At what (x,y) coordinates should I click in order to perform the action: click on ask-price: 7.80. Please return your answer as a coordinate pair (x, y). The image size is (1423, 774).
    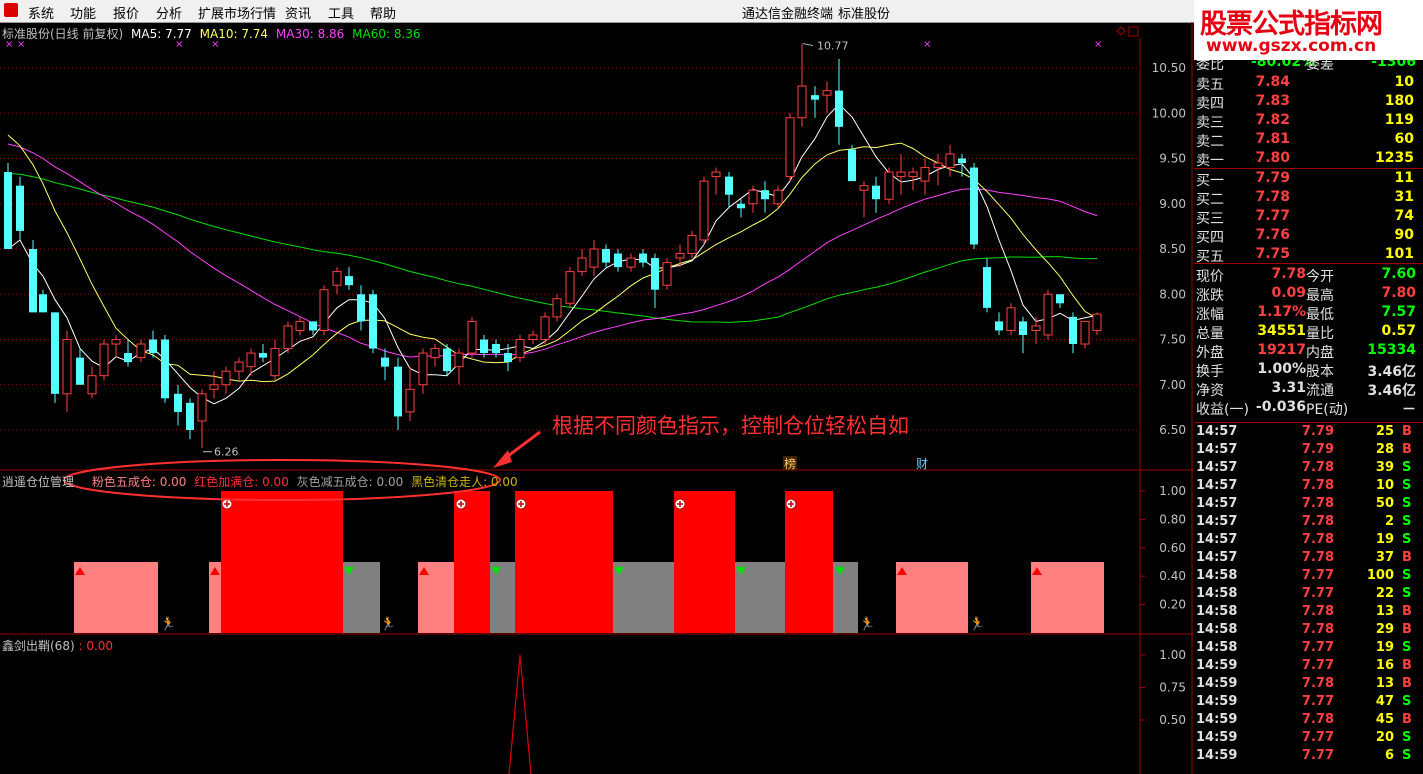
    Looking at the image, I should click on (1272, 158).